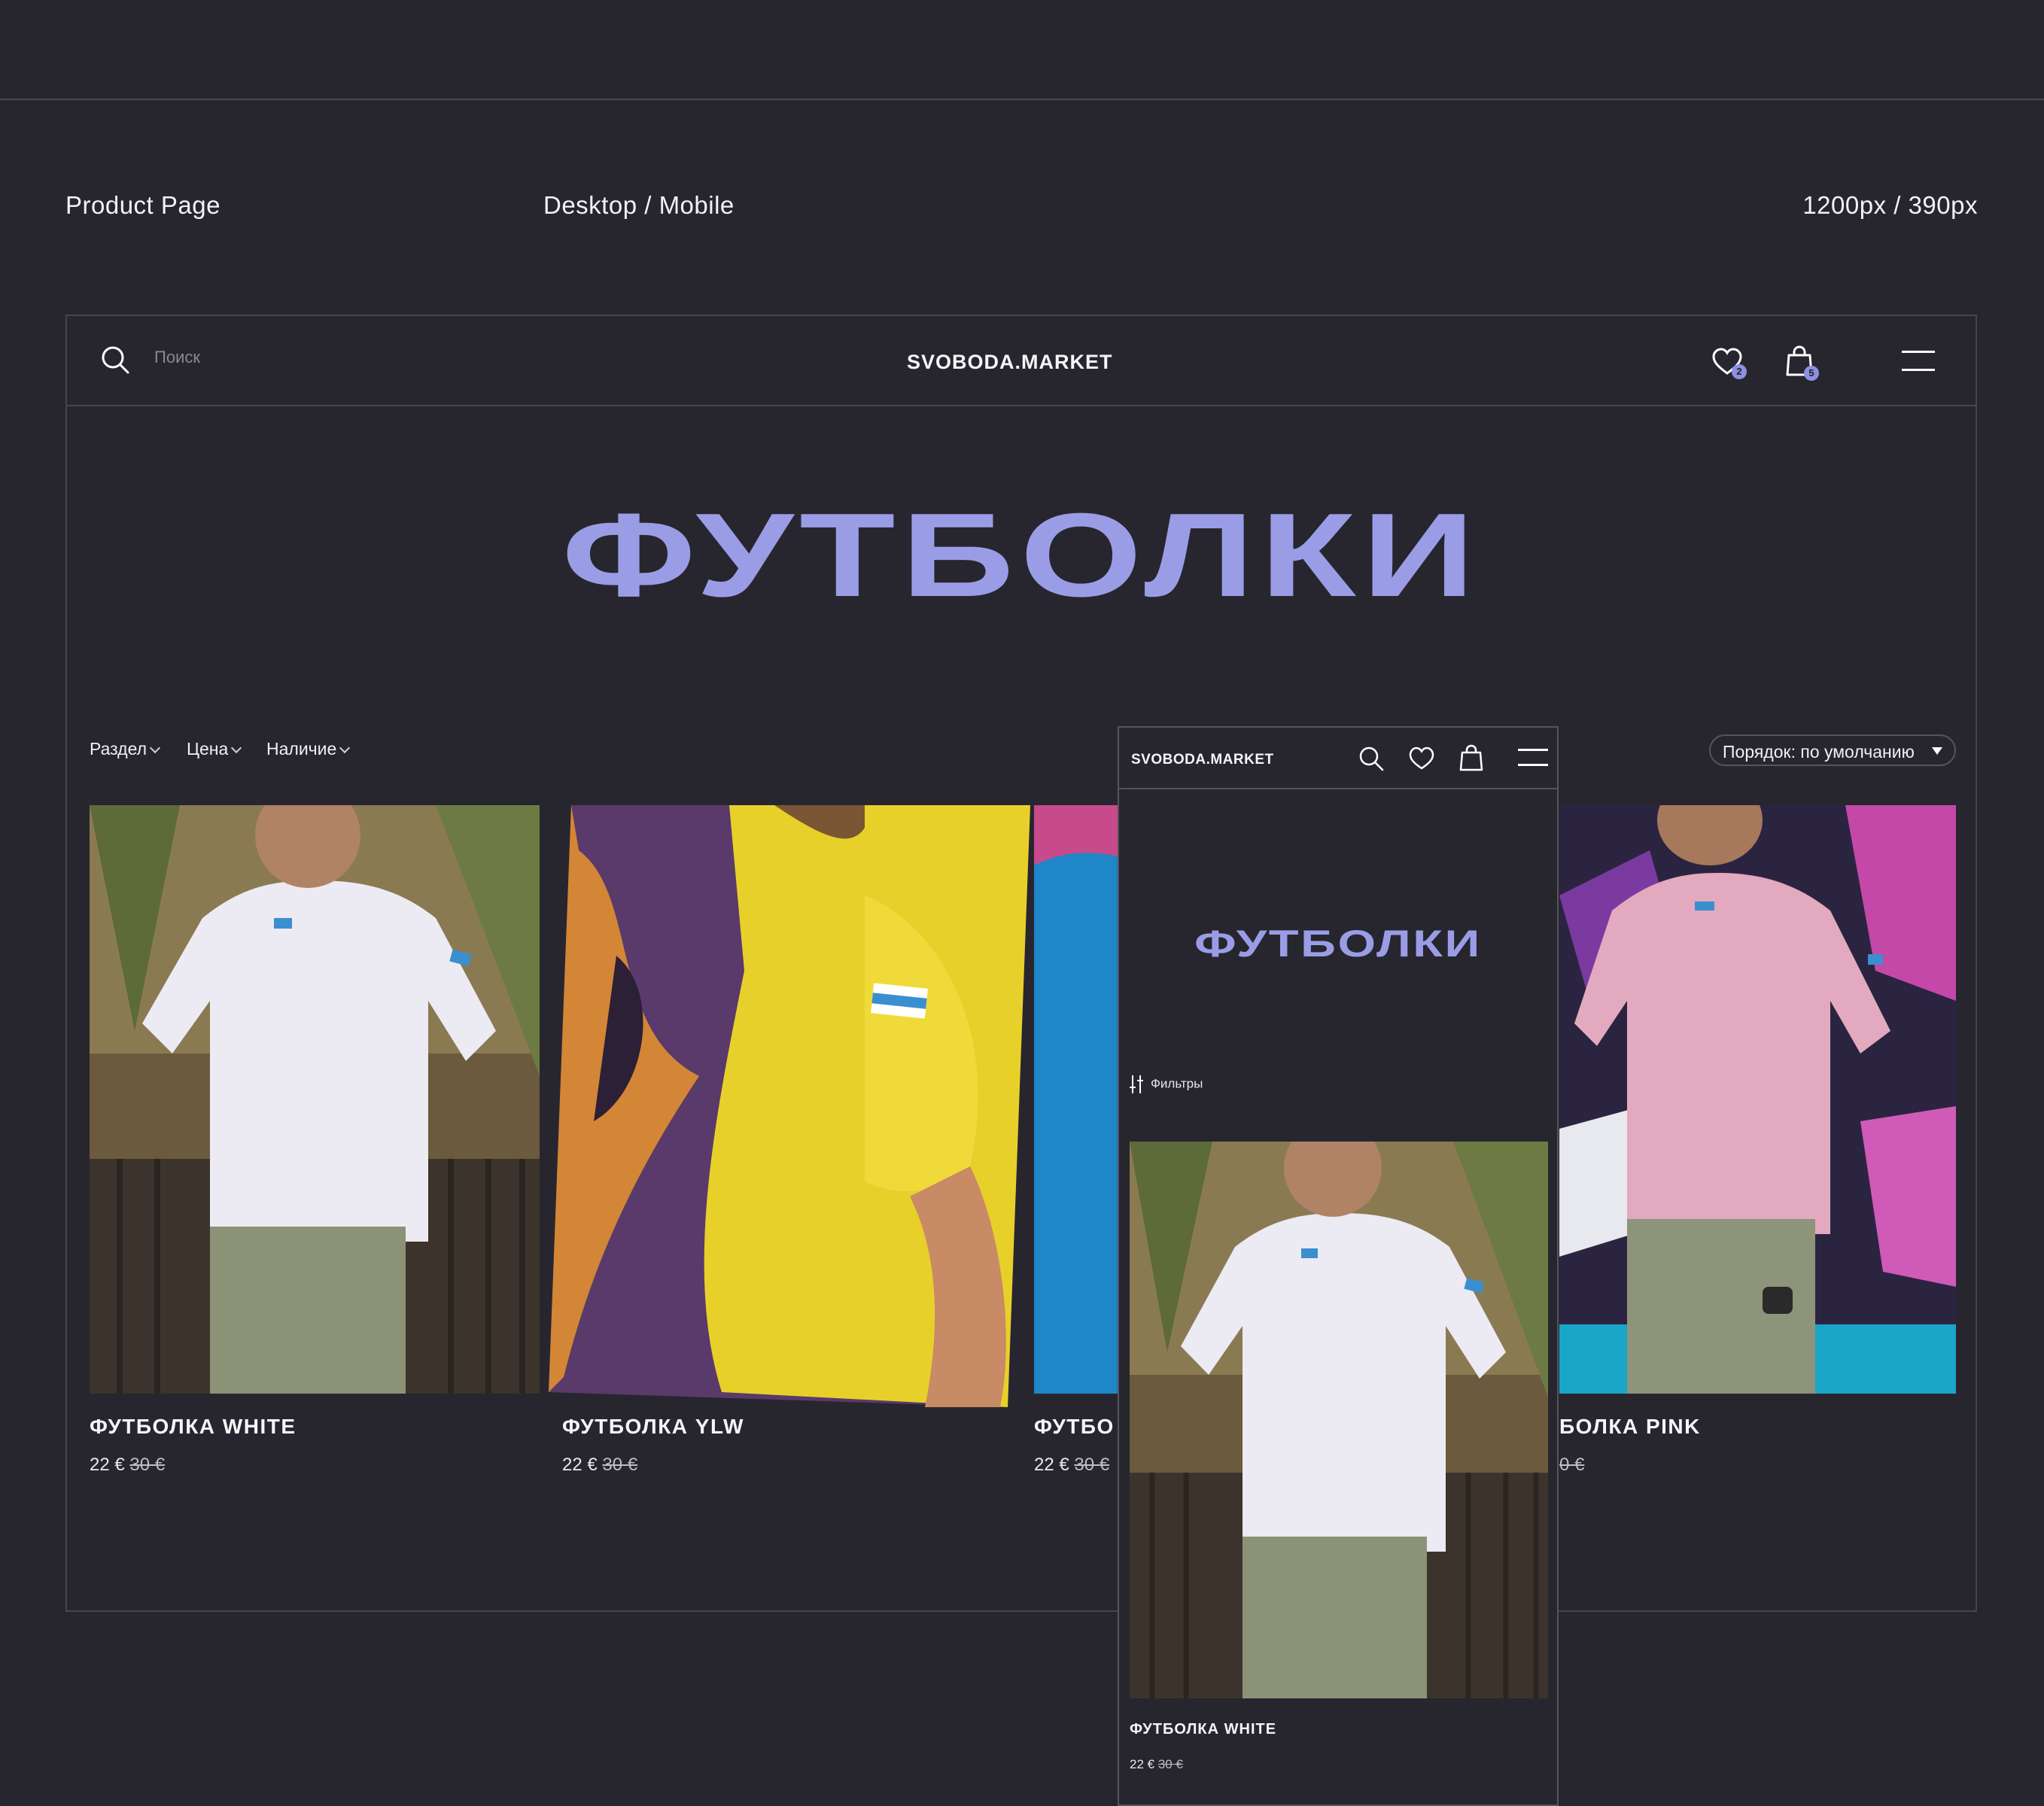  I want to click on product-name: ФУТБОЛКА YLW, so click(653, 1427).